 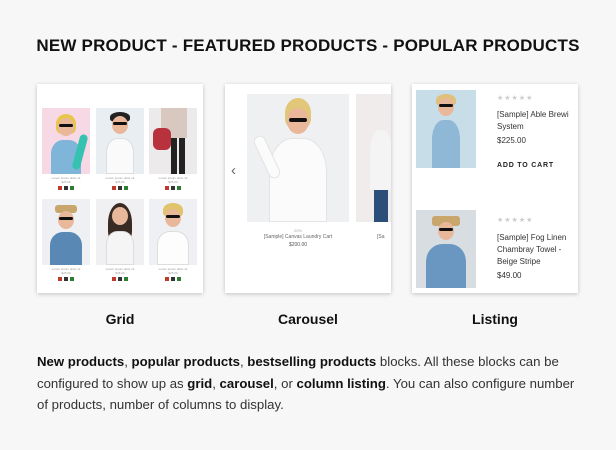 What do you see at coordinates (537, 238) in the screenshot?
I see `product-title: [Sample] Fog Linen` at bounding box center [537, 238].